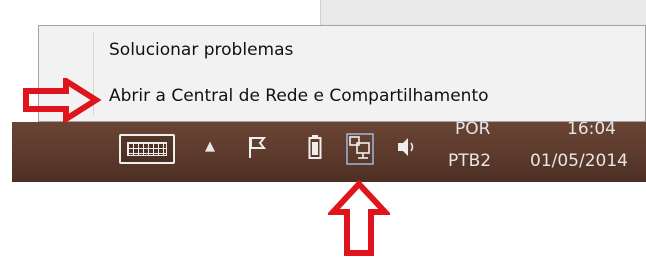  Describe the element at coordinates (360, 149) in the screenshot. I see `network-icon` at that location.